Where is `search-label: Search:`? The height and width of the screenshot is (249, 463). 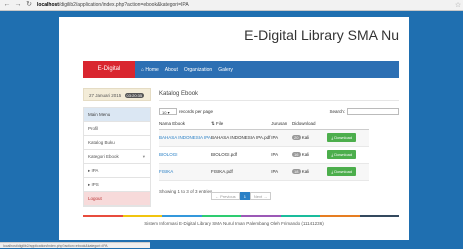
search-label: Search: is located at coordinates (337, 111).